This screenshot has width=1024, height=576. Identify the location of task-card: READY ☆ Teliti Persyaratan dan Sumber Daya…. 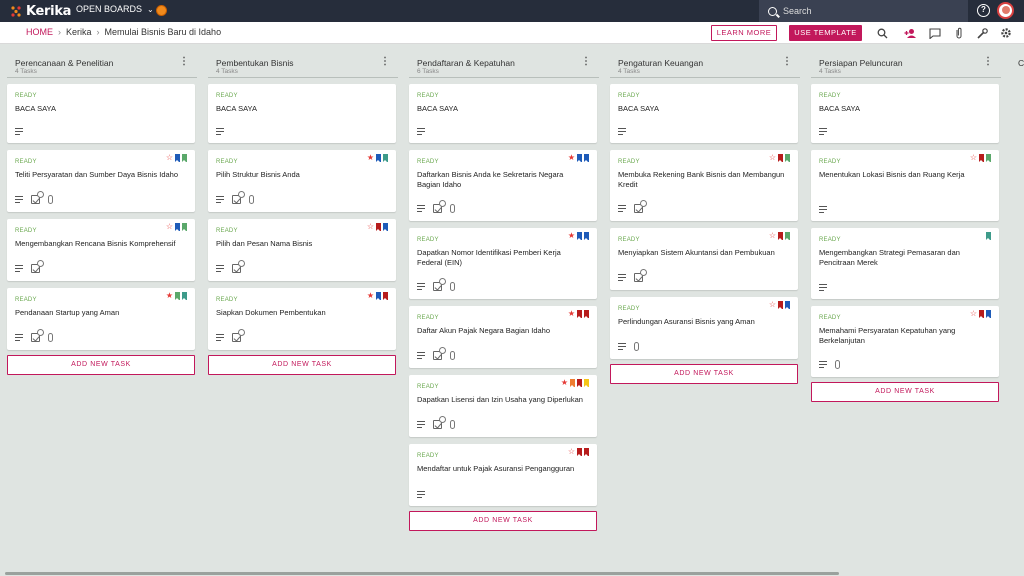
(101, 181).